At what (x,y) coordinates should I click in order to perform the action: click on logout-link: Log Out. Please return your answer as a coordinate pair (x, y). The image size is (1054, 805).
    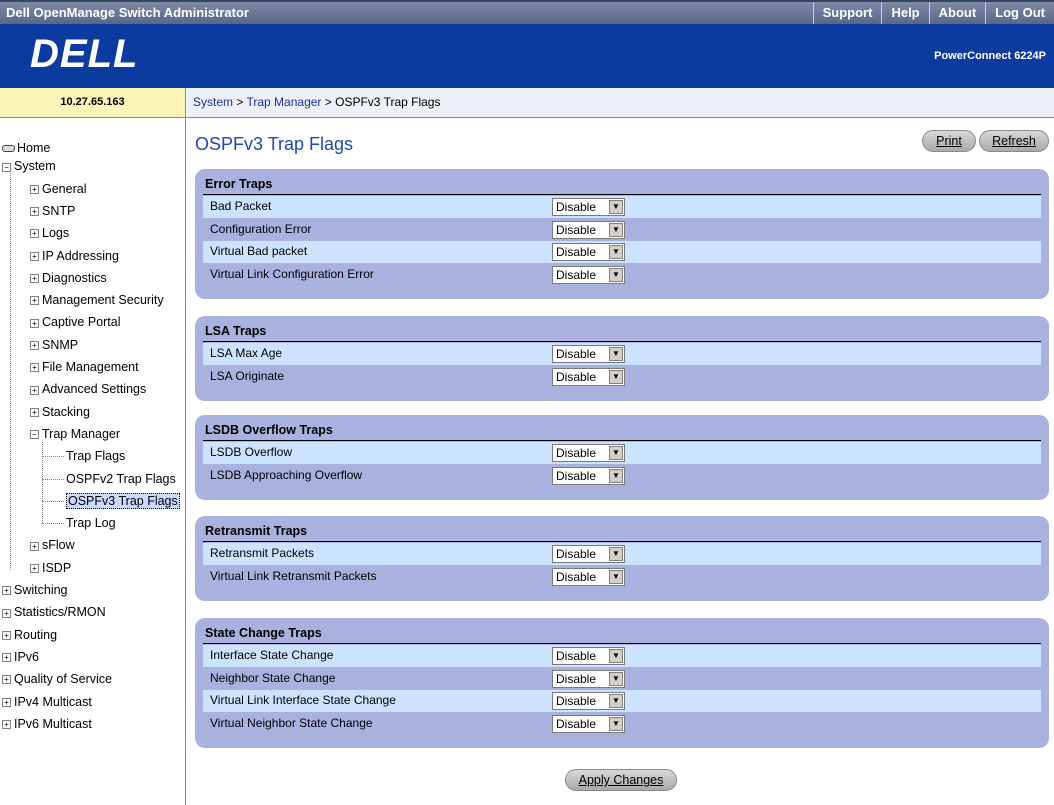
    Looking at the image, I should click on (1019, 13).